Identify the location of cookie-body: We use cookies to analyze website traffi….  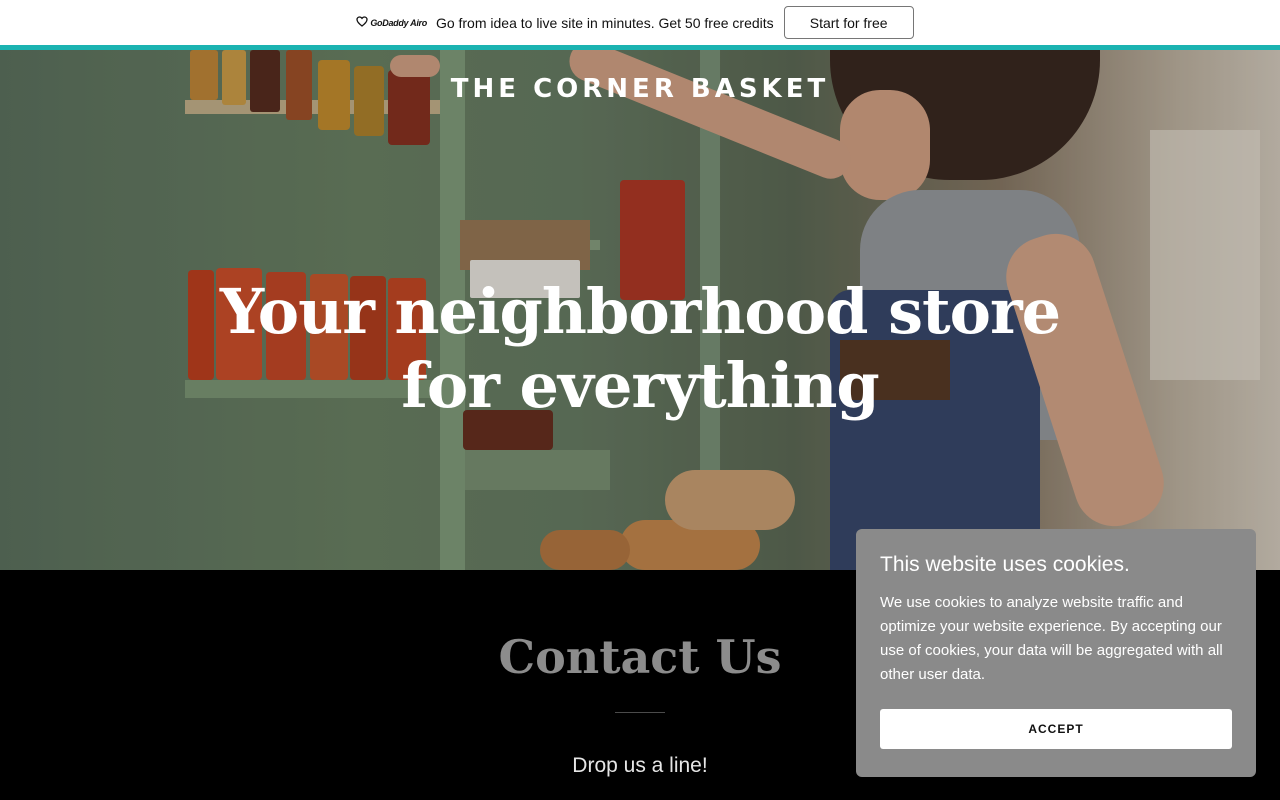
(1051, 638).